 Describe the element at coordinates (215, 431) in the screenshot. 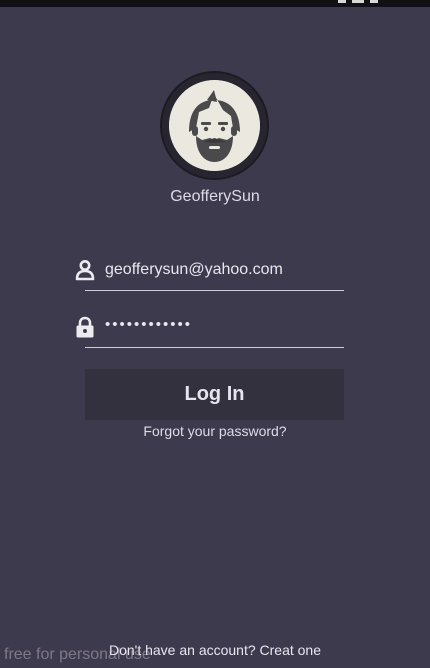

I see `forgot-password-link: Forgot your password?` at that location.